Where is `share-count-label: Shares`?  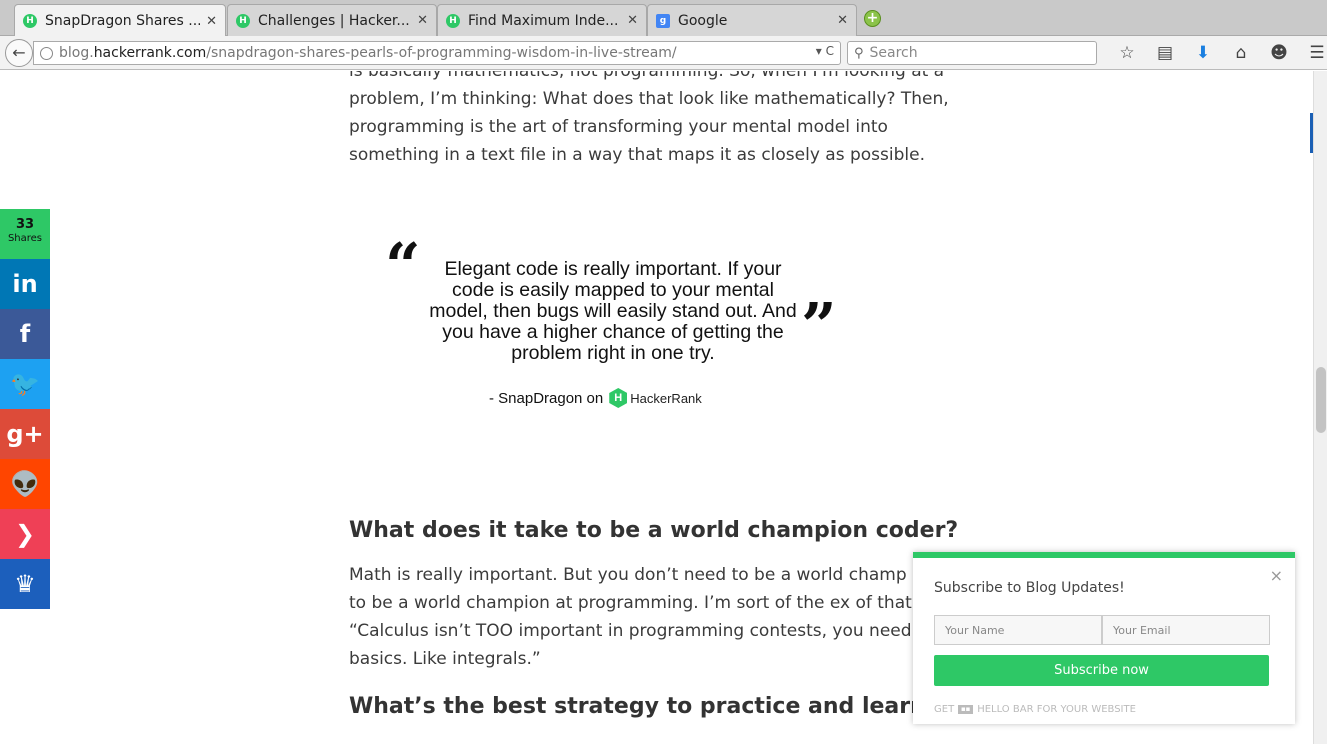 share-count-label: Shares is located at coordinates (25, 238).